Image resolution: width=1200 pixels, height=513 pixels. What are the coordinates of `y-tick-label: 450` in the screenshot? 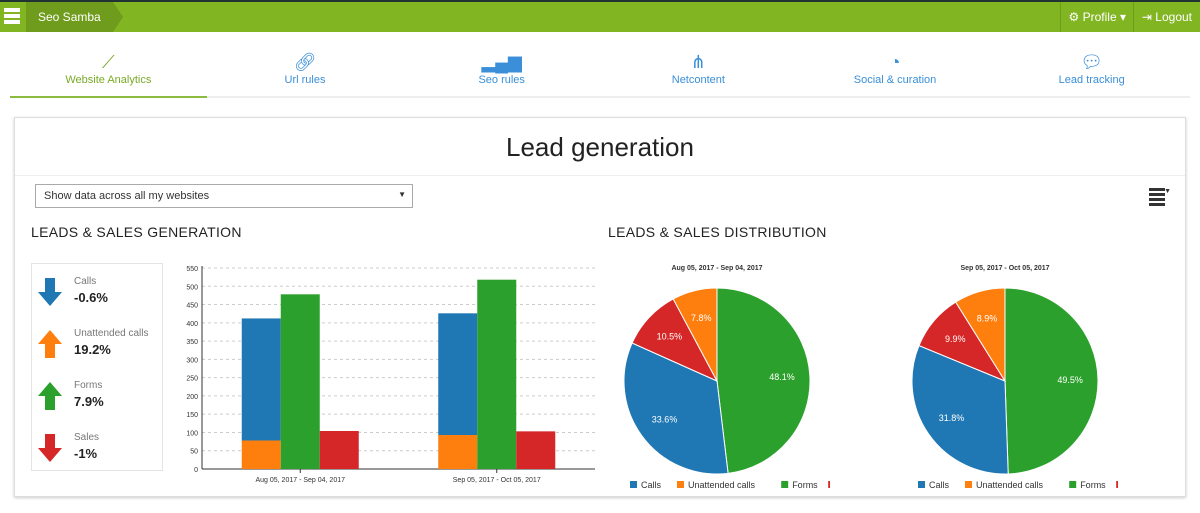 It's located at (192, 306).